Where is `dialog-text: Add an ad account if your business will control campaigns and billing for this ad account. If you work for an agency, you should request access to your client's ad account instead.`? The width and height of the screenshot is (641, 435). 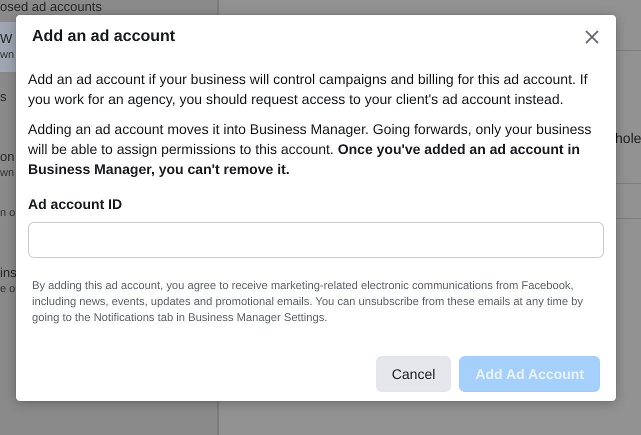 dialog-text: Add an ad account if your business will control campaigns and billing for this ad account. If you work for an agency, you should request access to your client's ad account instead. is located at coordinates (308, 89).